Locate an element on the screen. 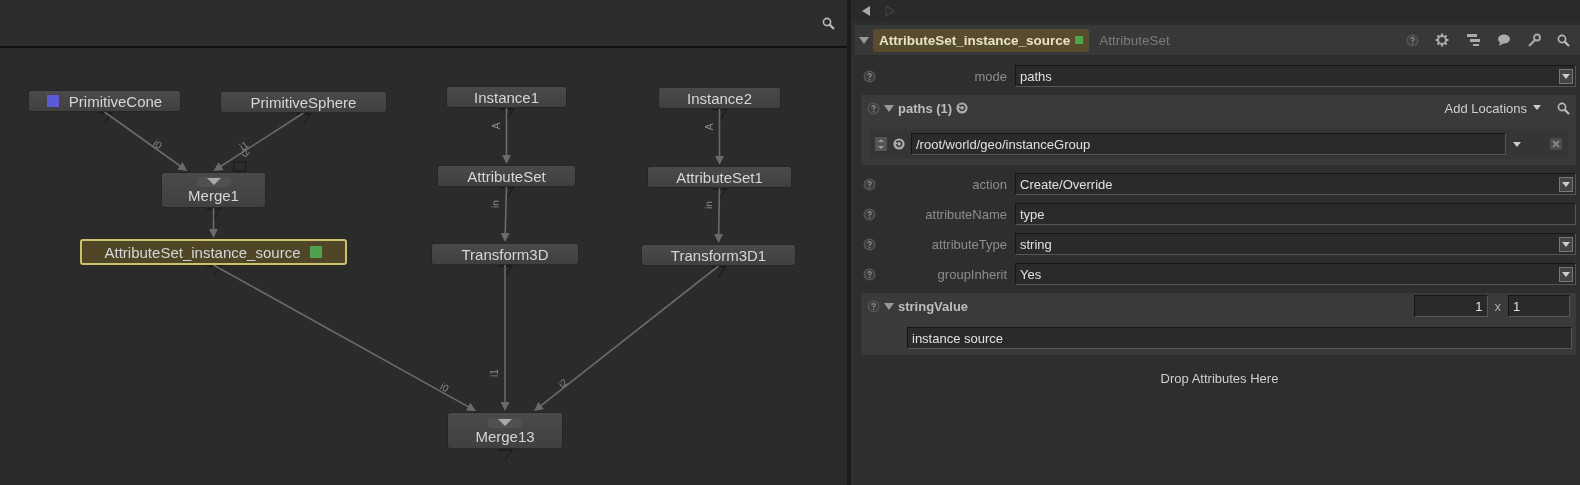 Image resolution: width=1580 pixels, height=485 pixels. group-title: paths (1) is located at coordinates (925, 108).